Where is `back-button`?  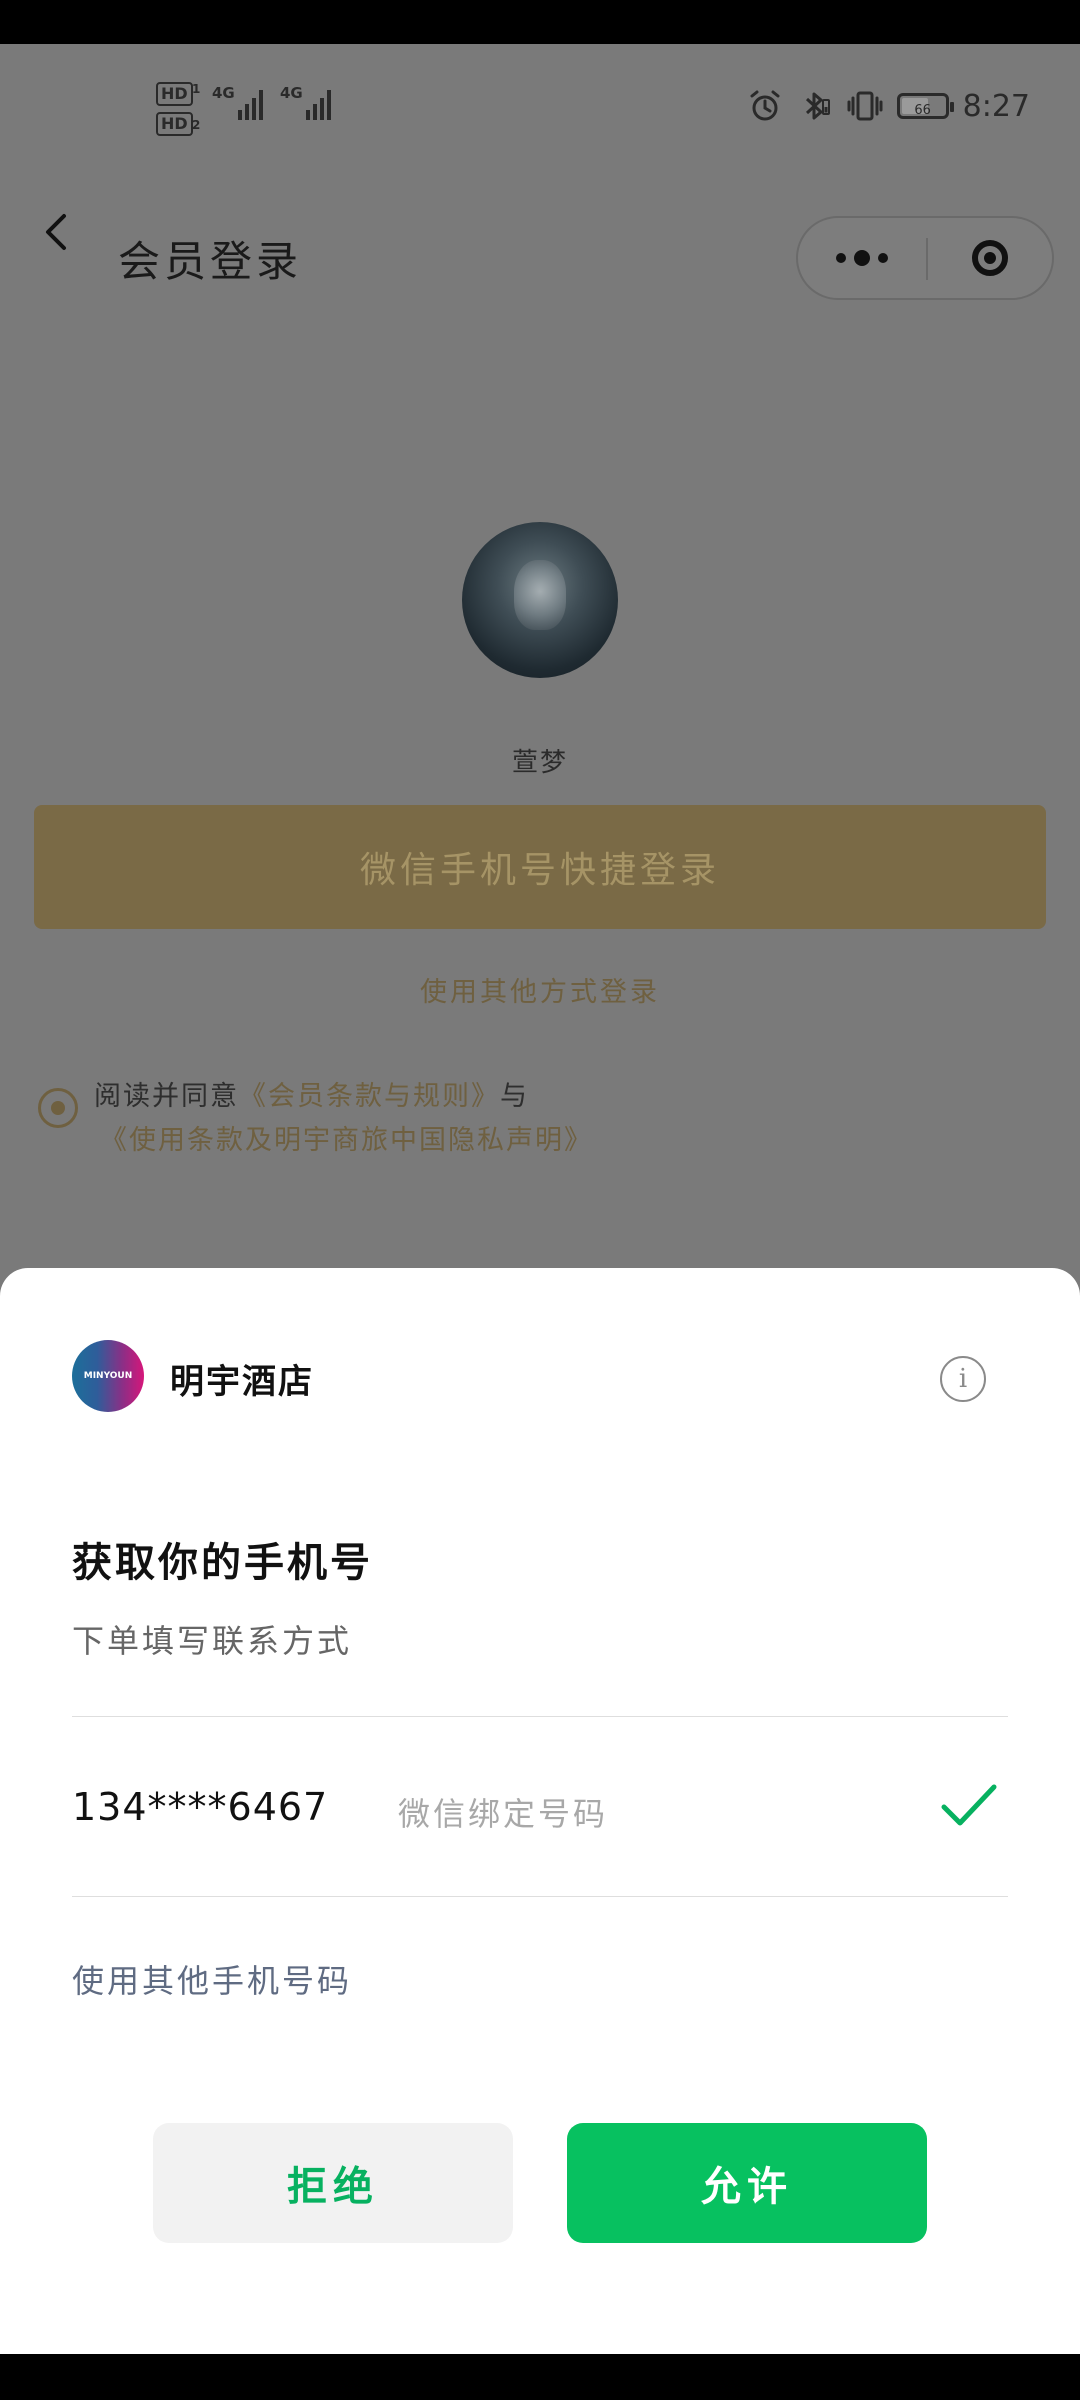 back-button is located at coordinates (58, 232).